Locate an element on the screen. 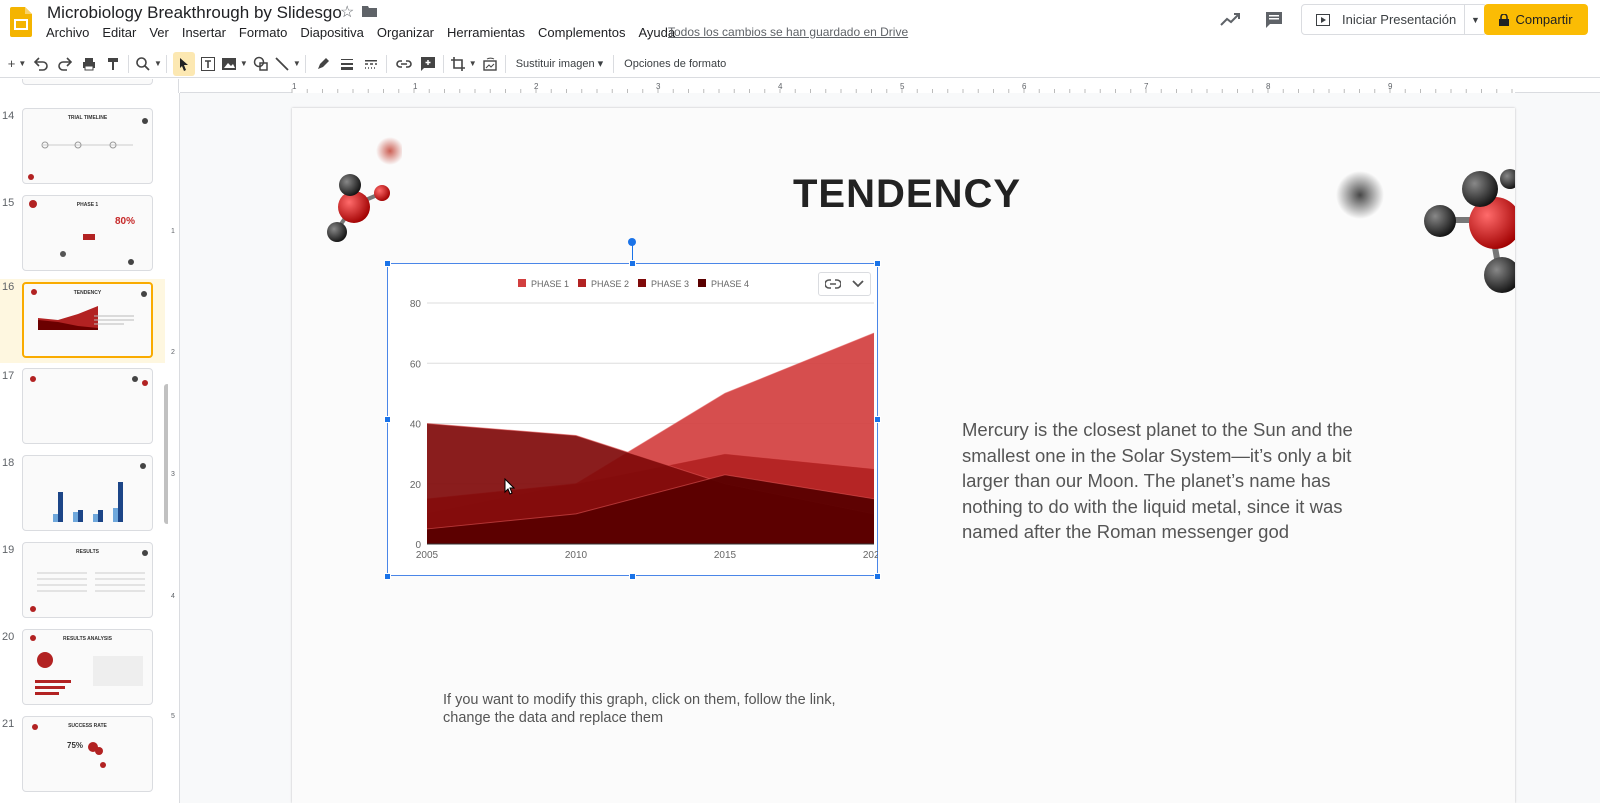 This screenshot has height=803, width=1600. menu-arrange: Organizar is located at coordinates (405, 32).